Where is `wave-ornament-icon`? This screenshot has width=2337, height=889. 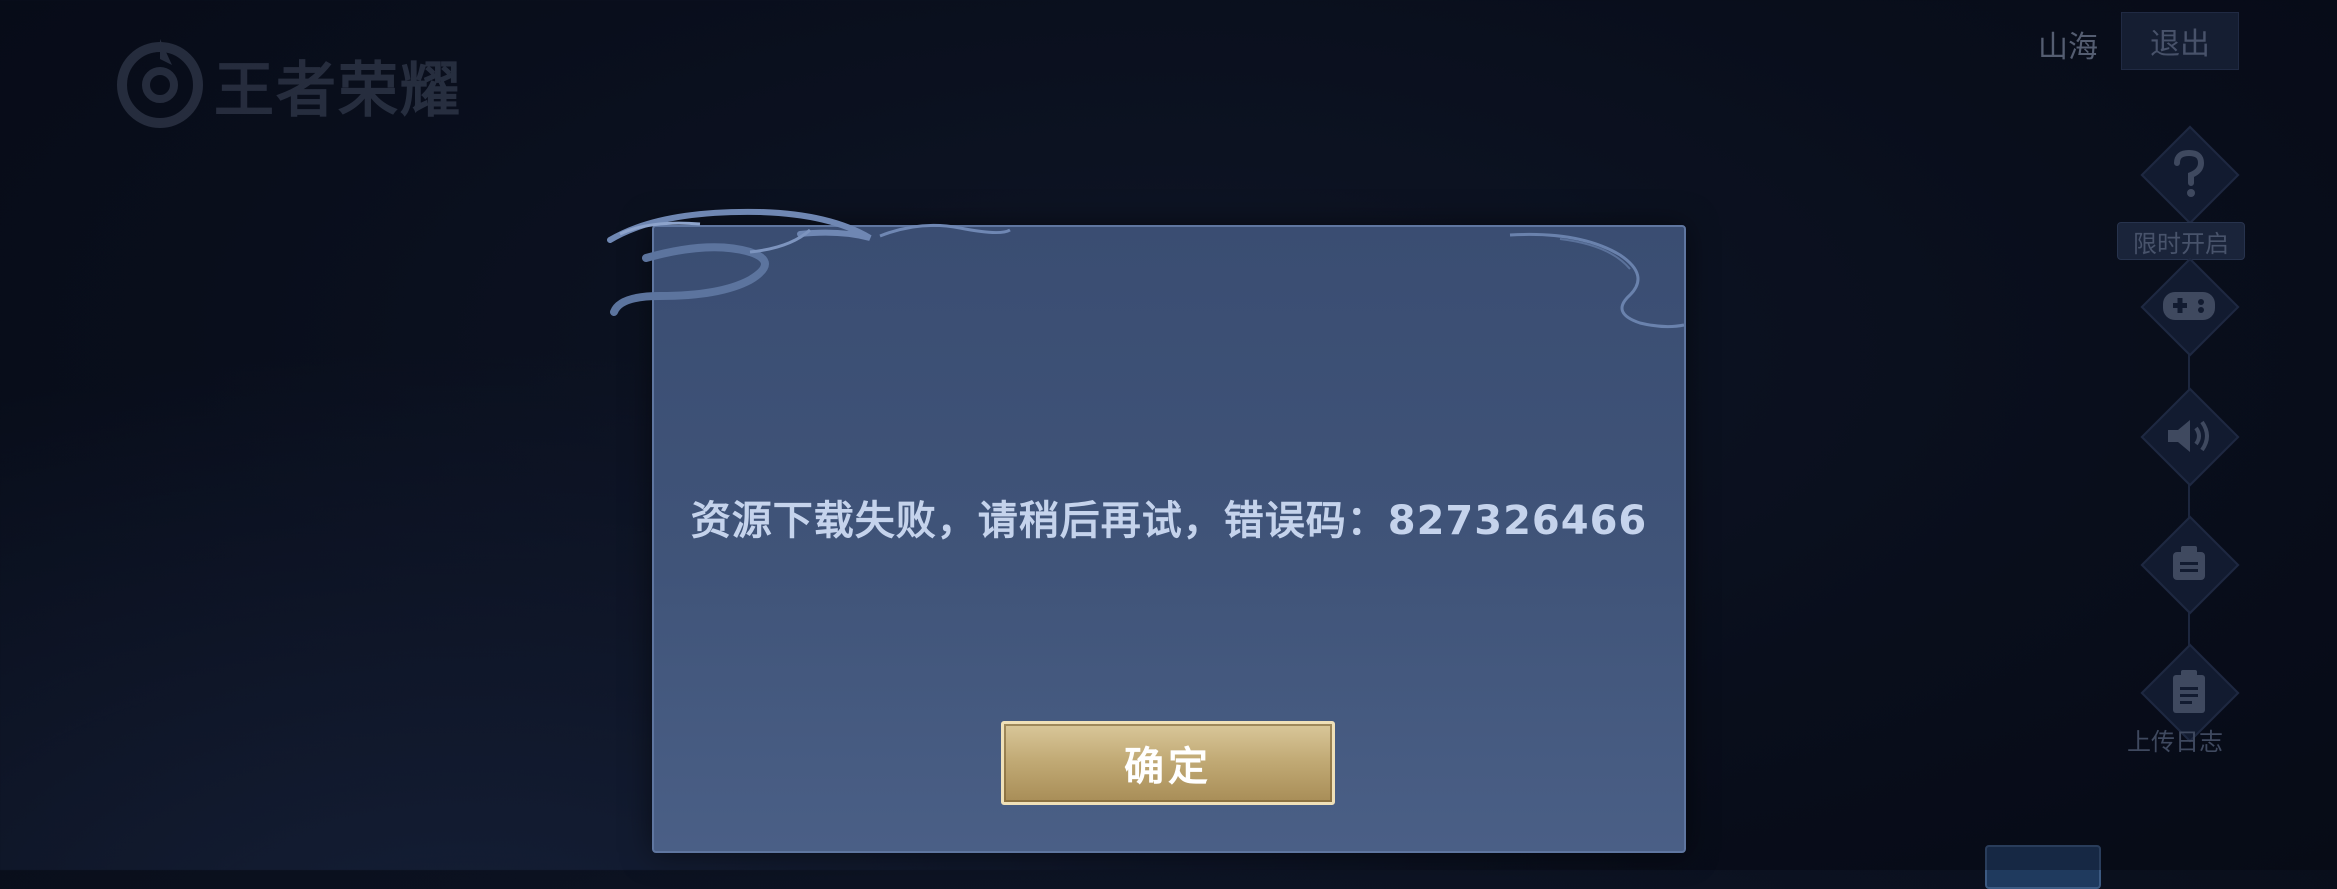
wave-ornament-icon is located at coordinates (1597, 280).